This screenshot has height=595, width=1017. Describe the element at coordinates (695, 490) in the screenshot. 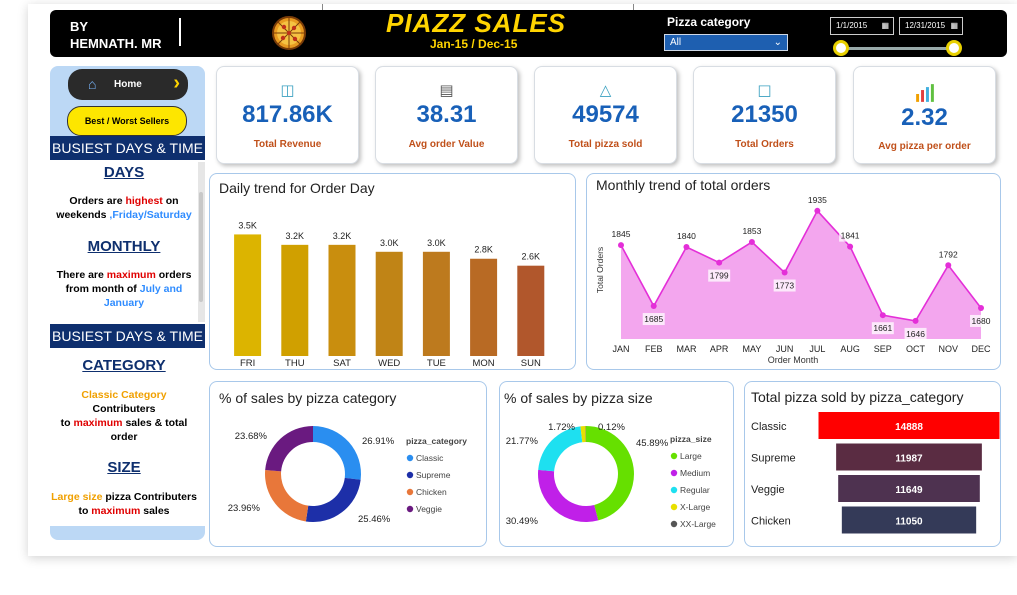

I see `legend-entry: Regular` at that location.